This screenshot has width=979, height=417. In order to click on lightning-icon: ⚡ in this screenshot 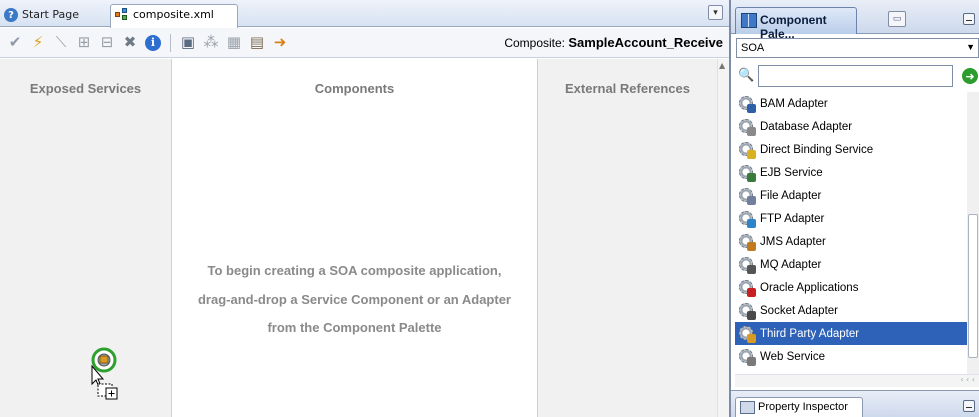, I will do `click(38, 43)`.